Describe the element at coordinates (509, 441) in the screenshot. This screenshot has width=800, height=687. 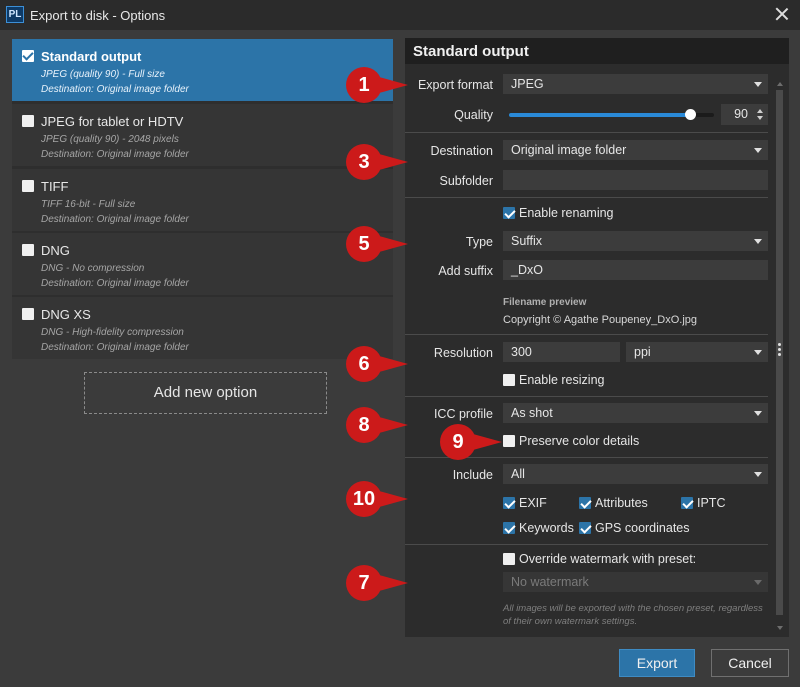
I see `preserve-color-checkbox` at that location.